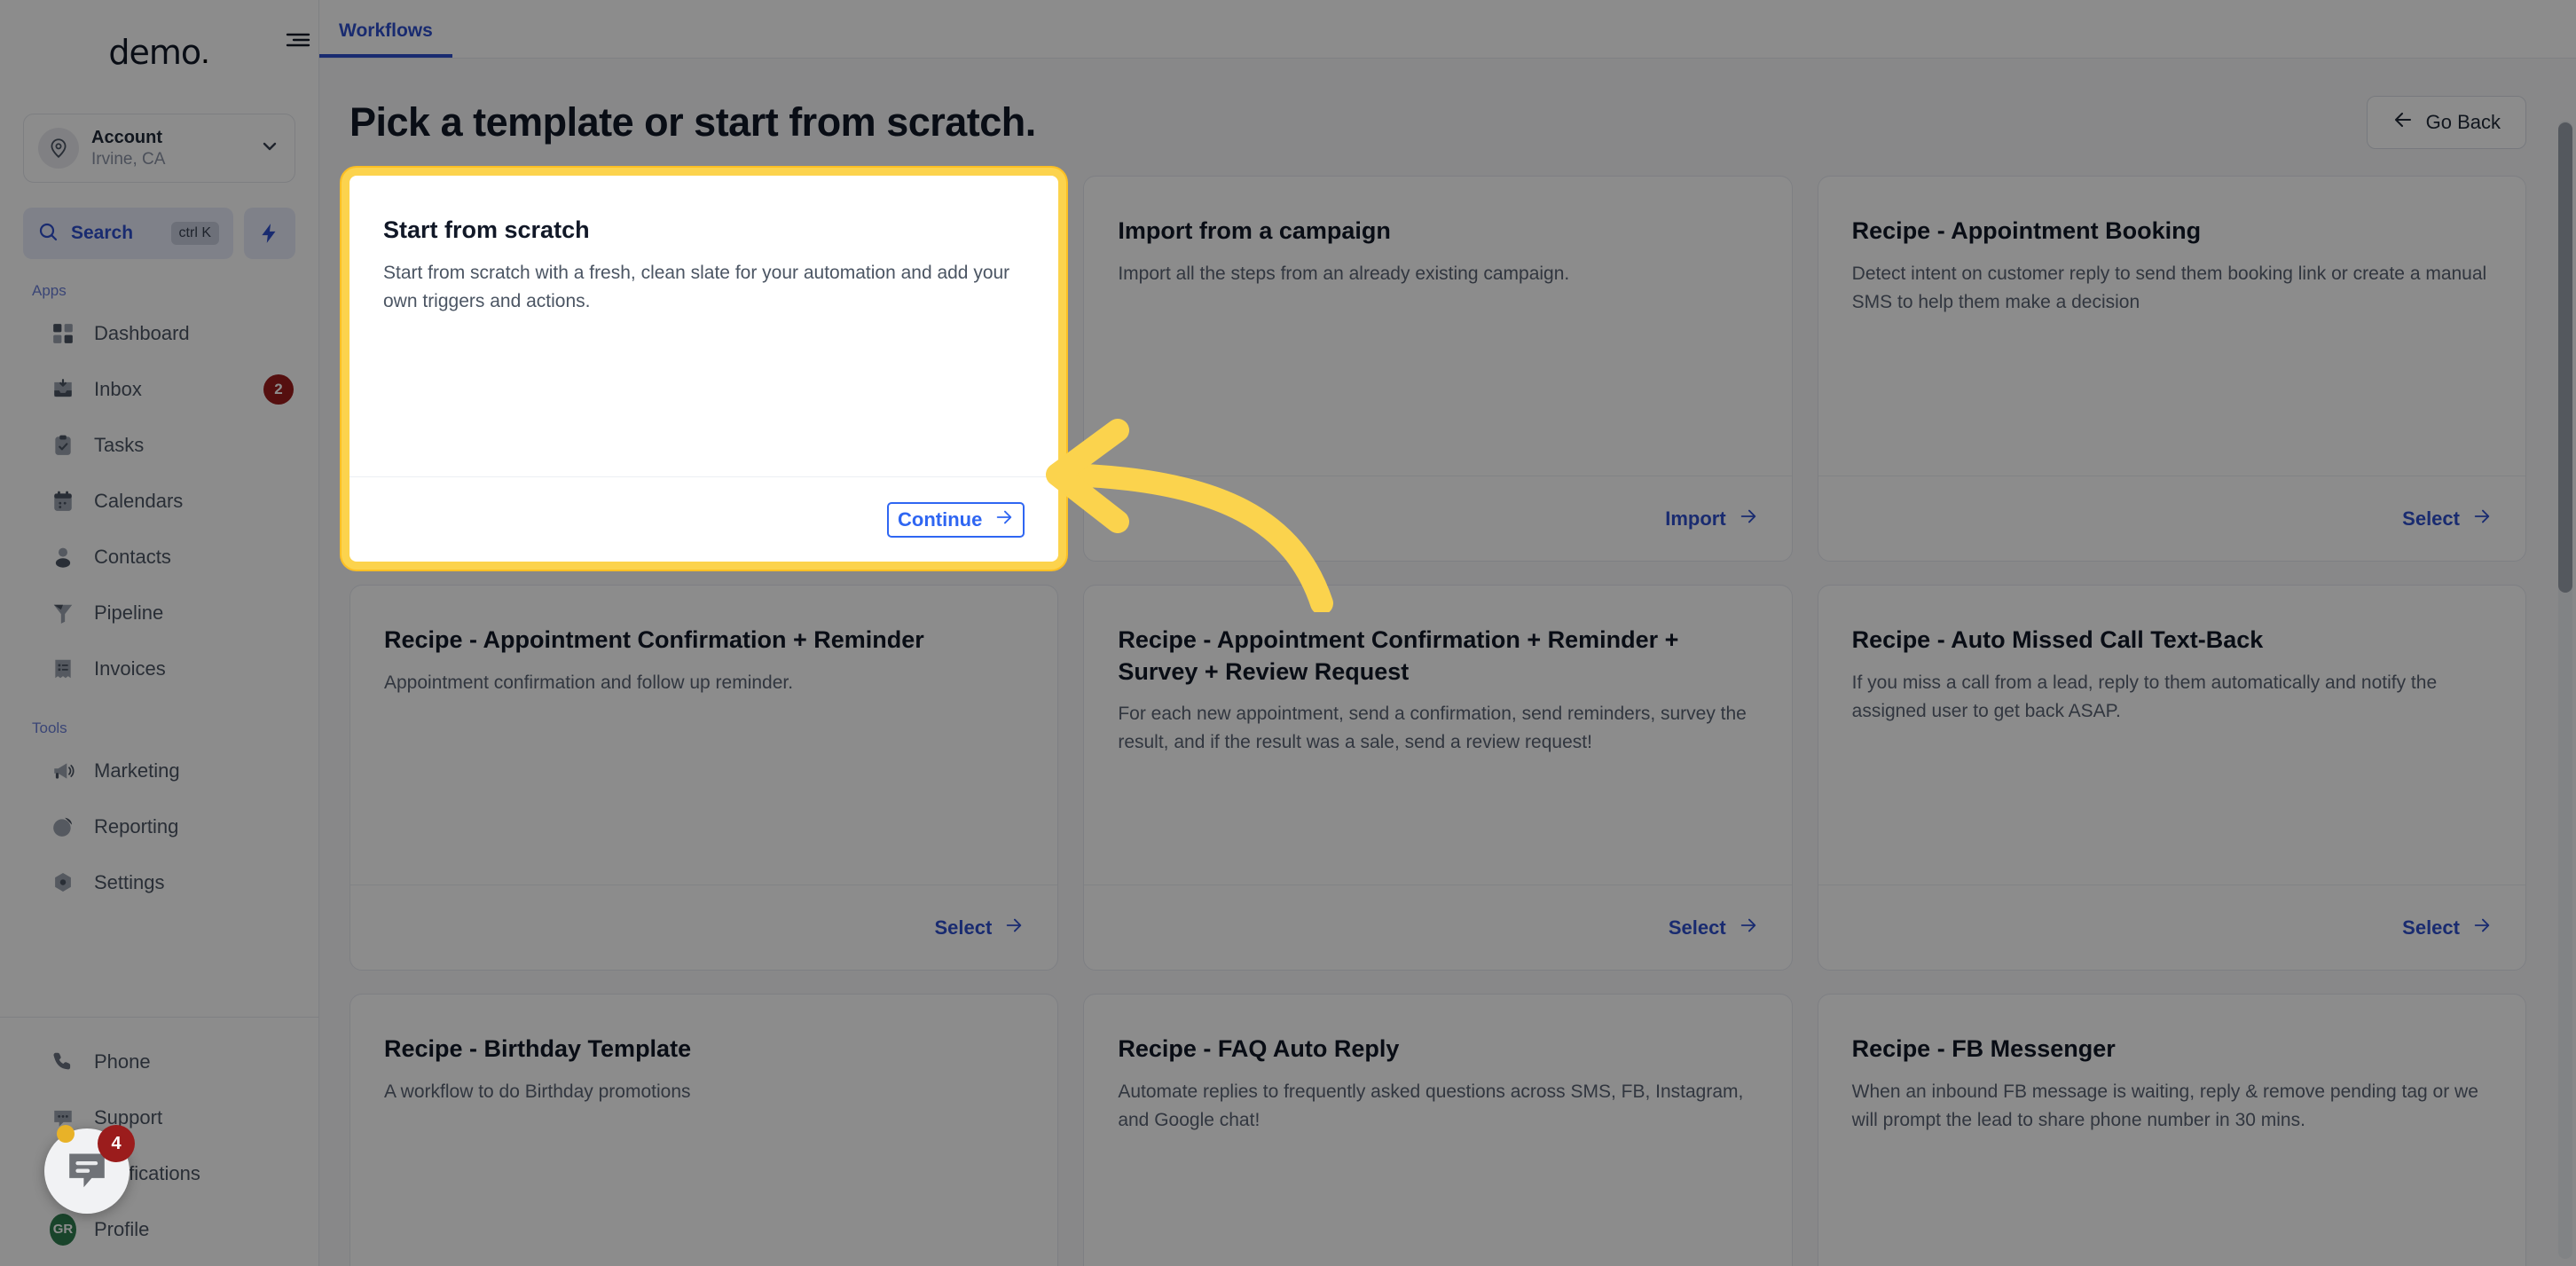  What do you see at coordinates (49, 728) in the screenshot?
I see `sidebar-section-label-tools: Tools` at bounding box center [49, 728].